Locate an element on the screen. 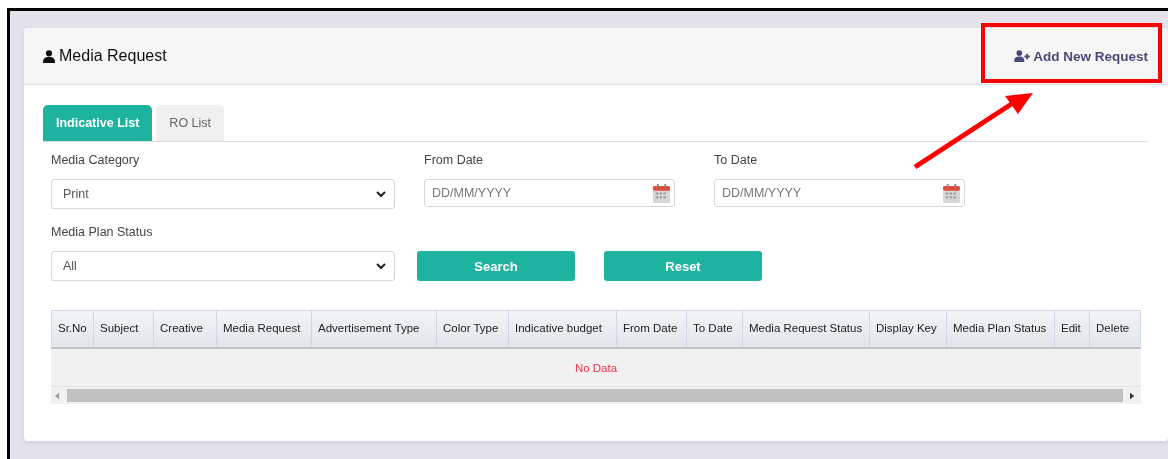  column-header: Advertisement Type is located at coordinates (374, 329).